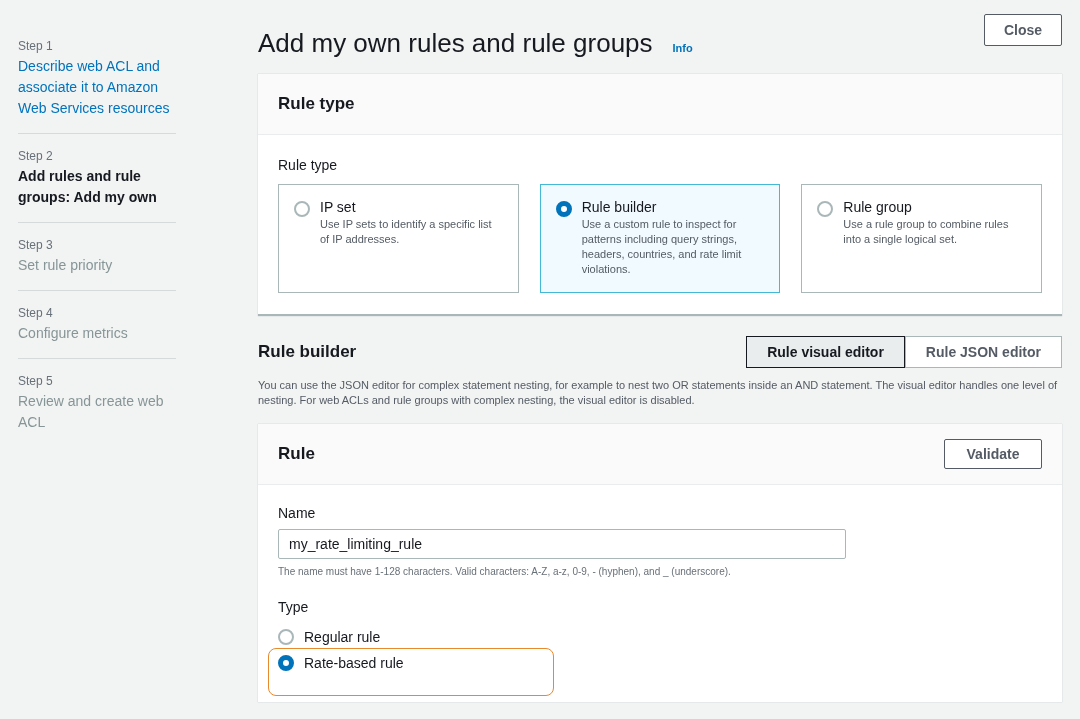 This screenshot has height=719, width=1080. Describe the element at coordinates (878, 207) in the screenshot. I see `option-title: Rule group` at that location.